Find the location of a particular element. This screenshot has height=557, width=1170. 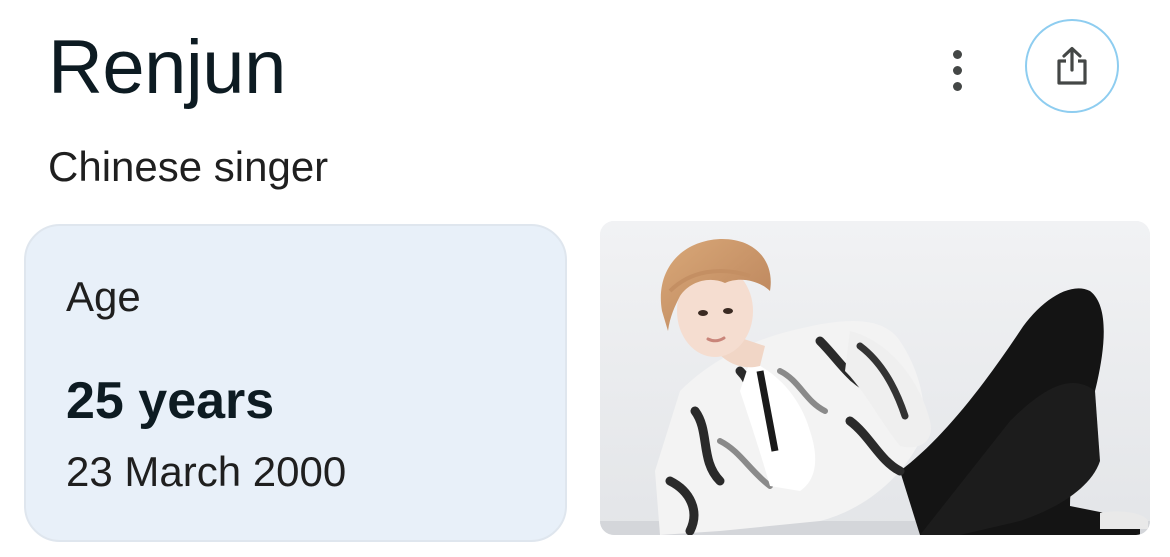

more-vert-icon is located at coordinates (957, 54).